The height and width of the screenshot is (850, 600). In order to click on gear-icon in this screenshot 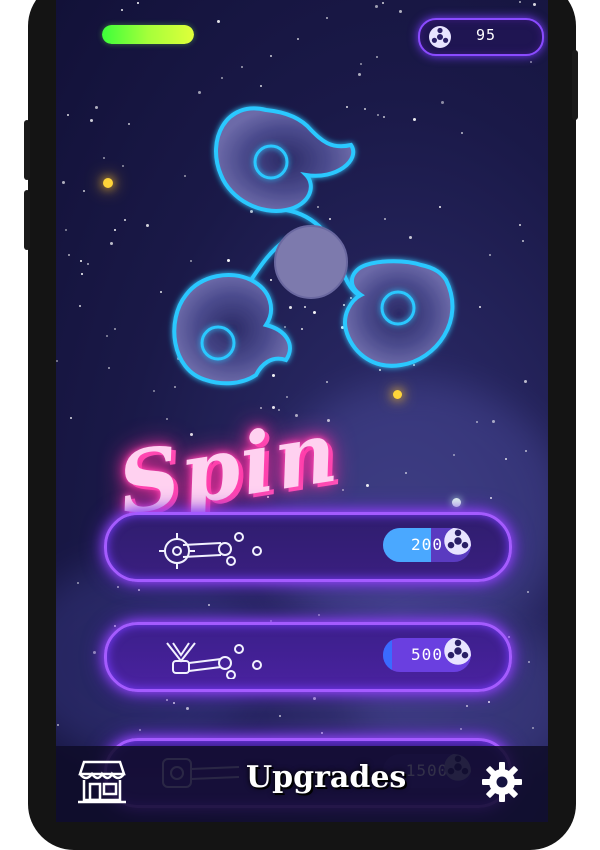, I will do `click(502, 782)`.